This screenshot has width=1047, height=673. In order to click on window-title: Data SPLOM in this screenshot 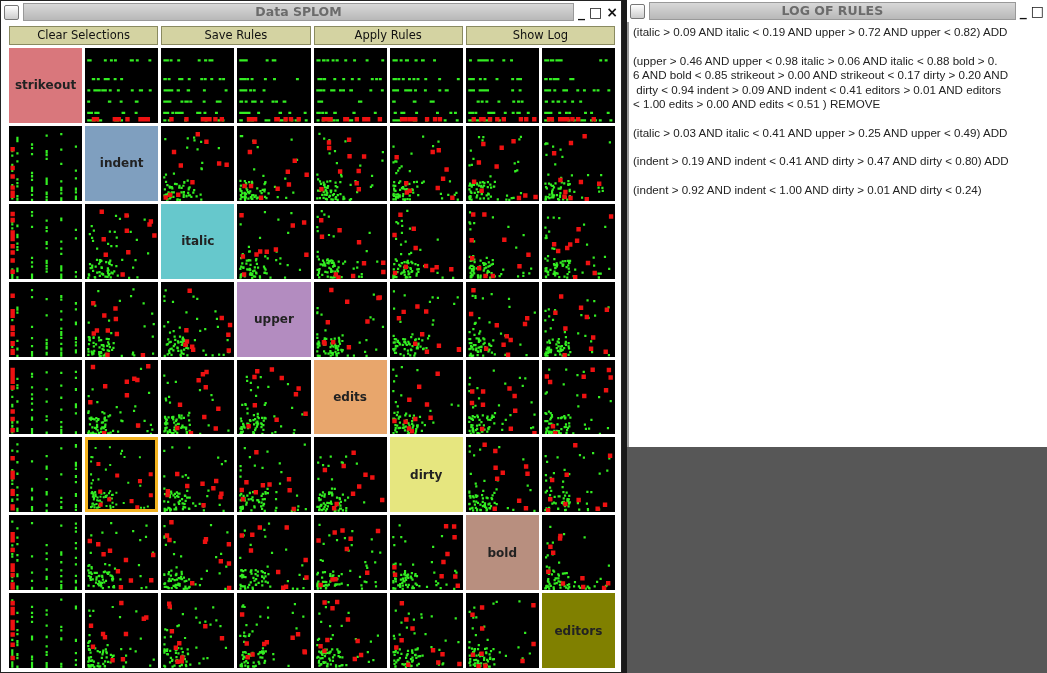, I will do `click(299, 12)`.